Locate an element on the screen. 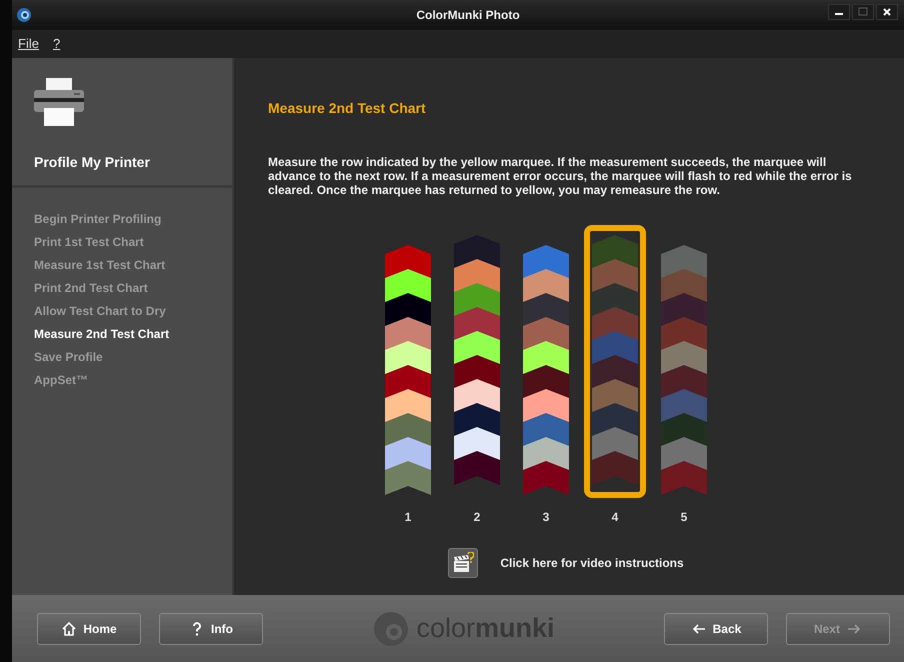  row-number: 3 is located at coordinates (546, 517).